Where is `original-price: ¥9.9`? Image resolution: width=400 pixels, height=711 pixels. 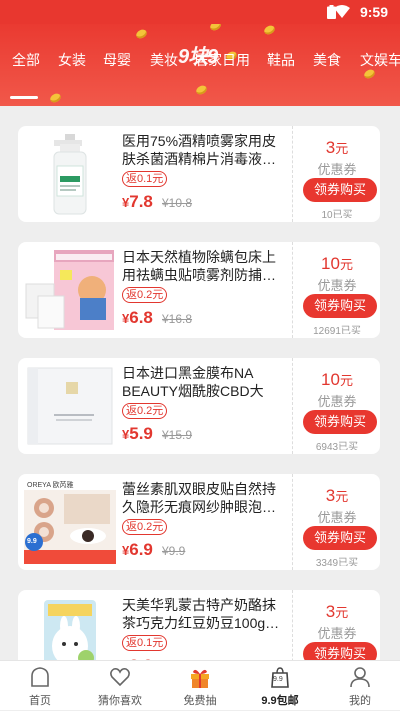 original-price: ¥9.9 is located at coordinates (174, 551).